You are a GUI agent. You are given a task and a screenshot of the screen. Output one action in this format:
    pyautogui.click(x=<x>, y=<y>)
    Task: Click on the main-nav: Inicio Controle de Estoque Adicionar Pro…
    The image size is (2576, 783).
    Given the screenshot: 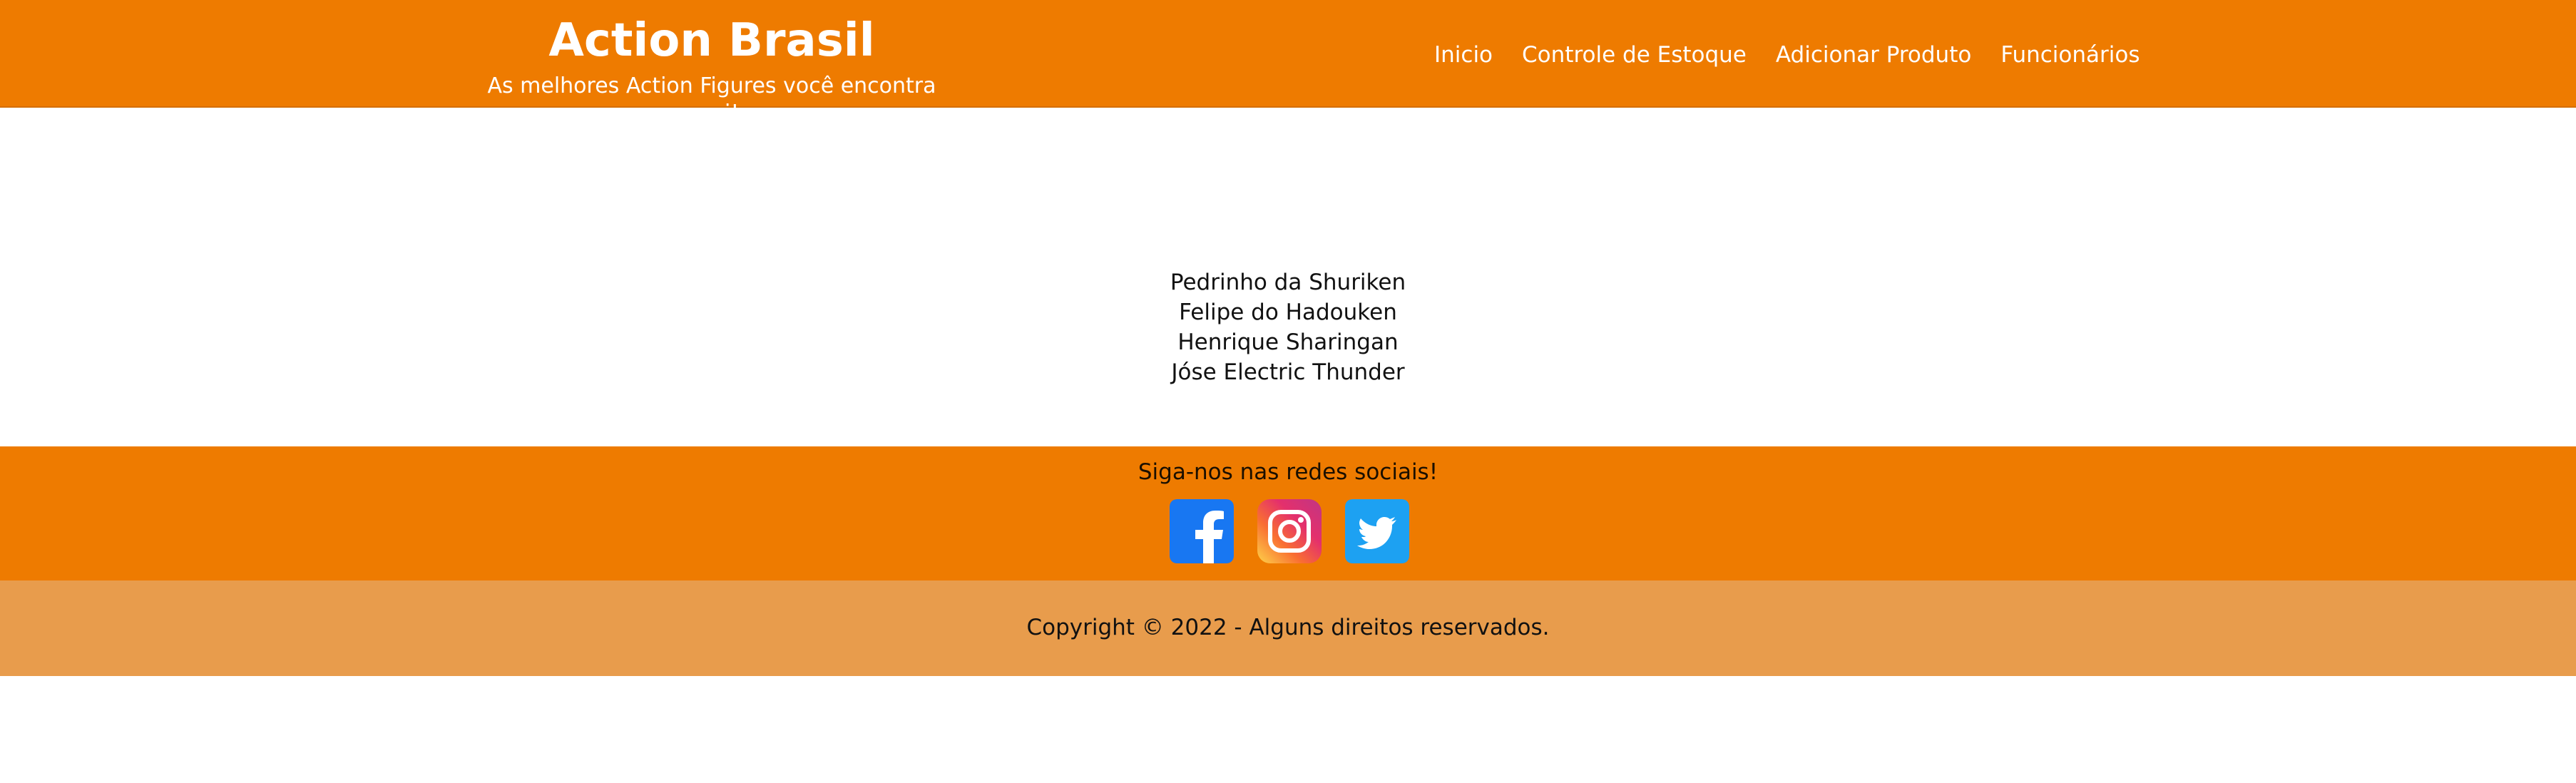 What is the action you would take?
    pyautogui.click(x=1787, y=55)
    